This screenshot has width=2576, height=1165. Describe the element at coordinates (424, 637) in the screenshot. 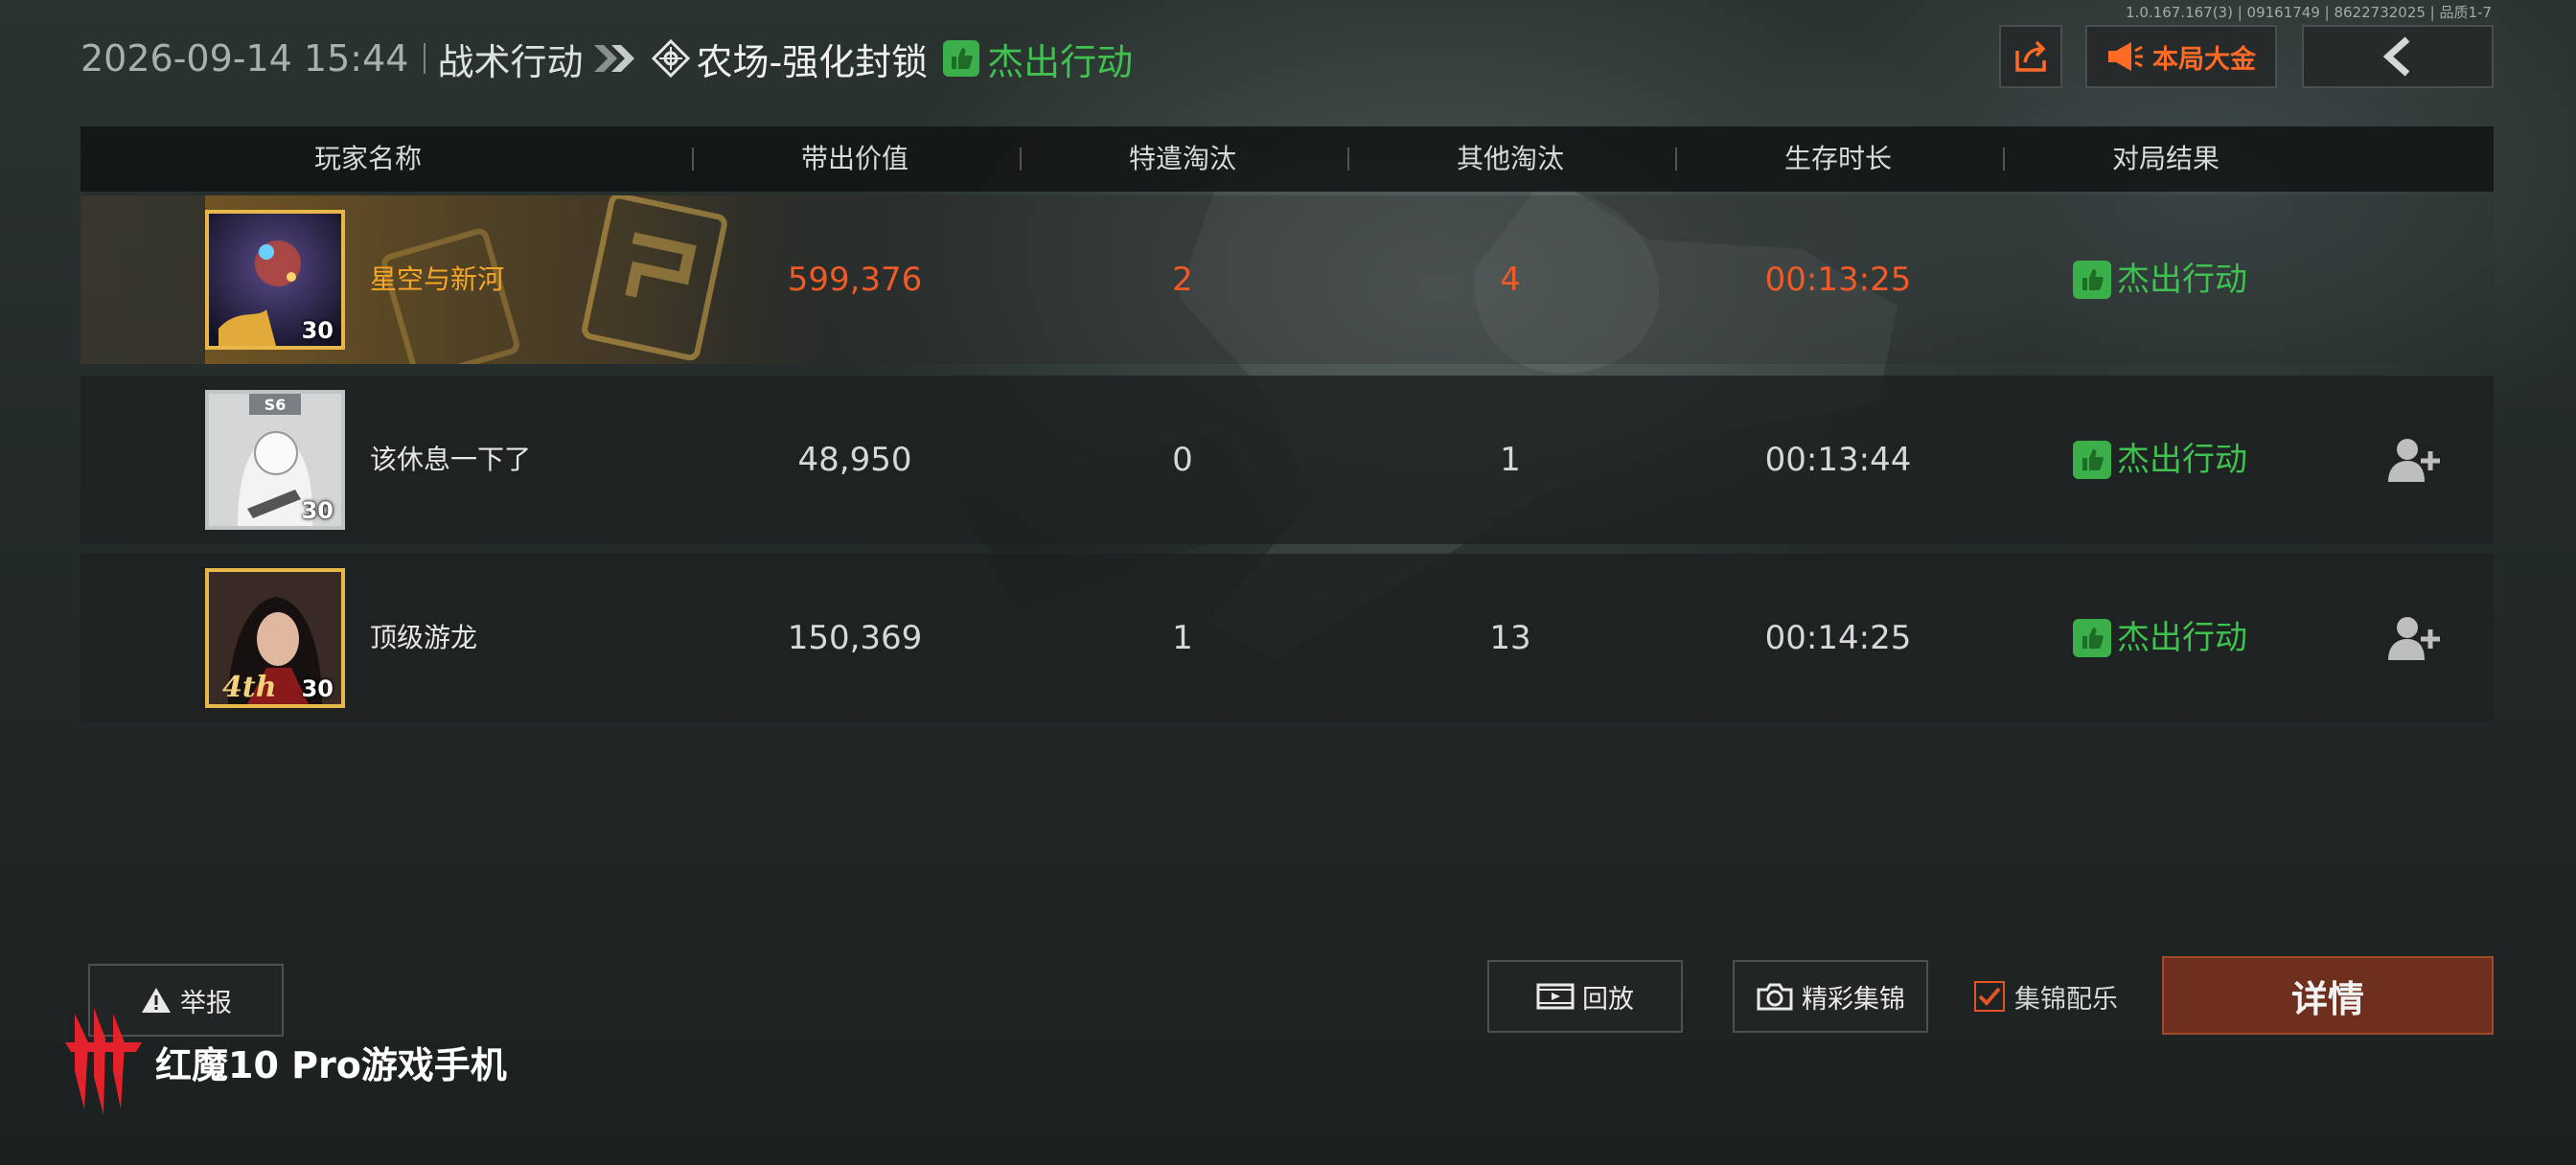

I see `player-name: 顶级游龙` at that location.